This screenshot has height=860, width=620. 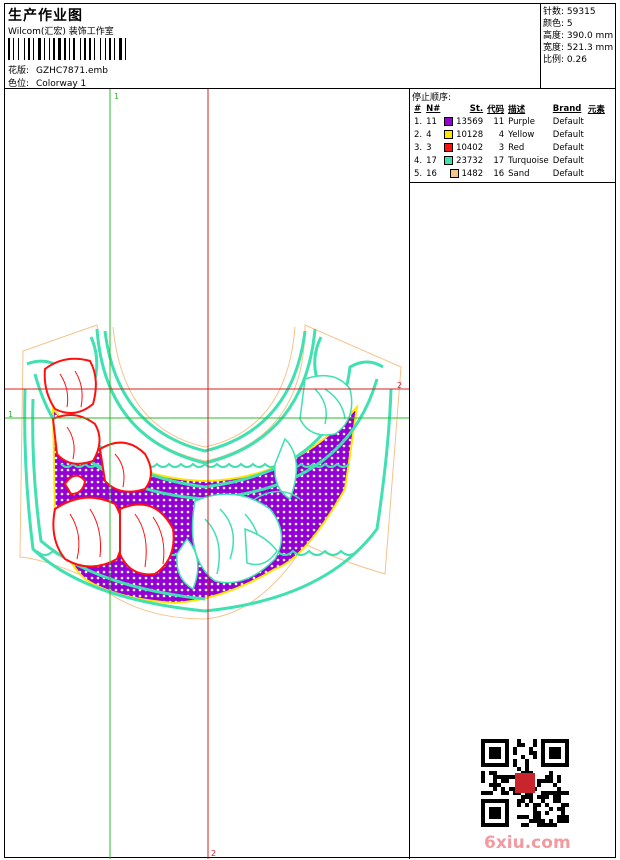 I want to click on green-guide-v-label: 1, so click(x=116, y=96).